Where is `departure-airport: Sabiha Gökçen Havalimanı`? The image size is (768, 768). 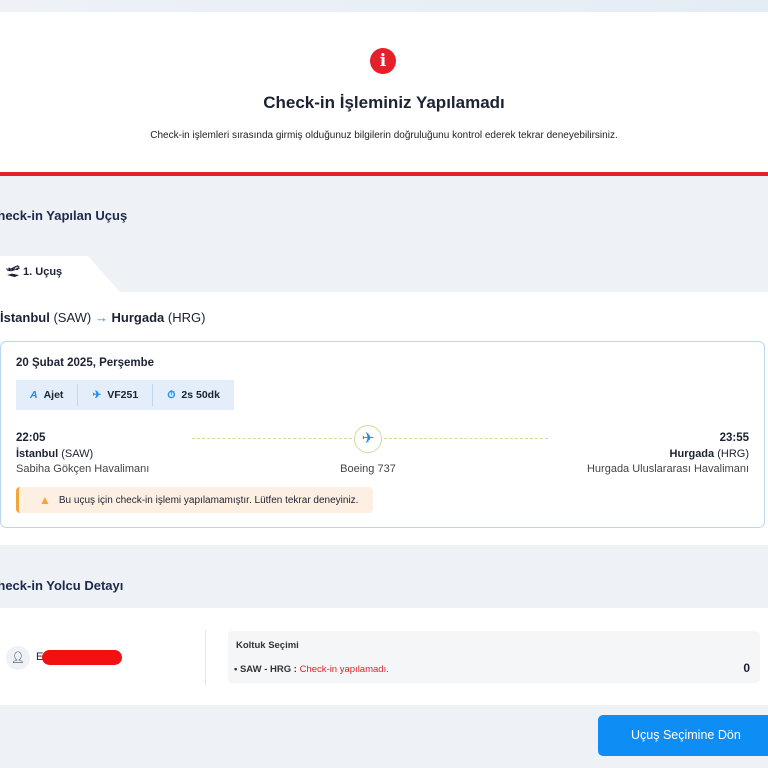 departure-airport: Sabiha Gökçen Havalimanı is located at coordinates (83, 469).